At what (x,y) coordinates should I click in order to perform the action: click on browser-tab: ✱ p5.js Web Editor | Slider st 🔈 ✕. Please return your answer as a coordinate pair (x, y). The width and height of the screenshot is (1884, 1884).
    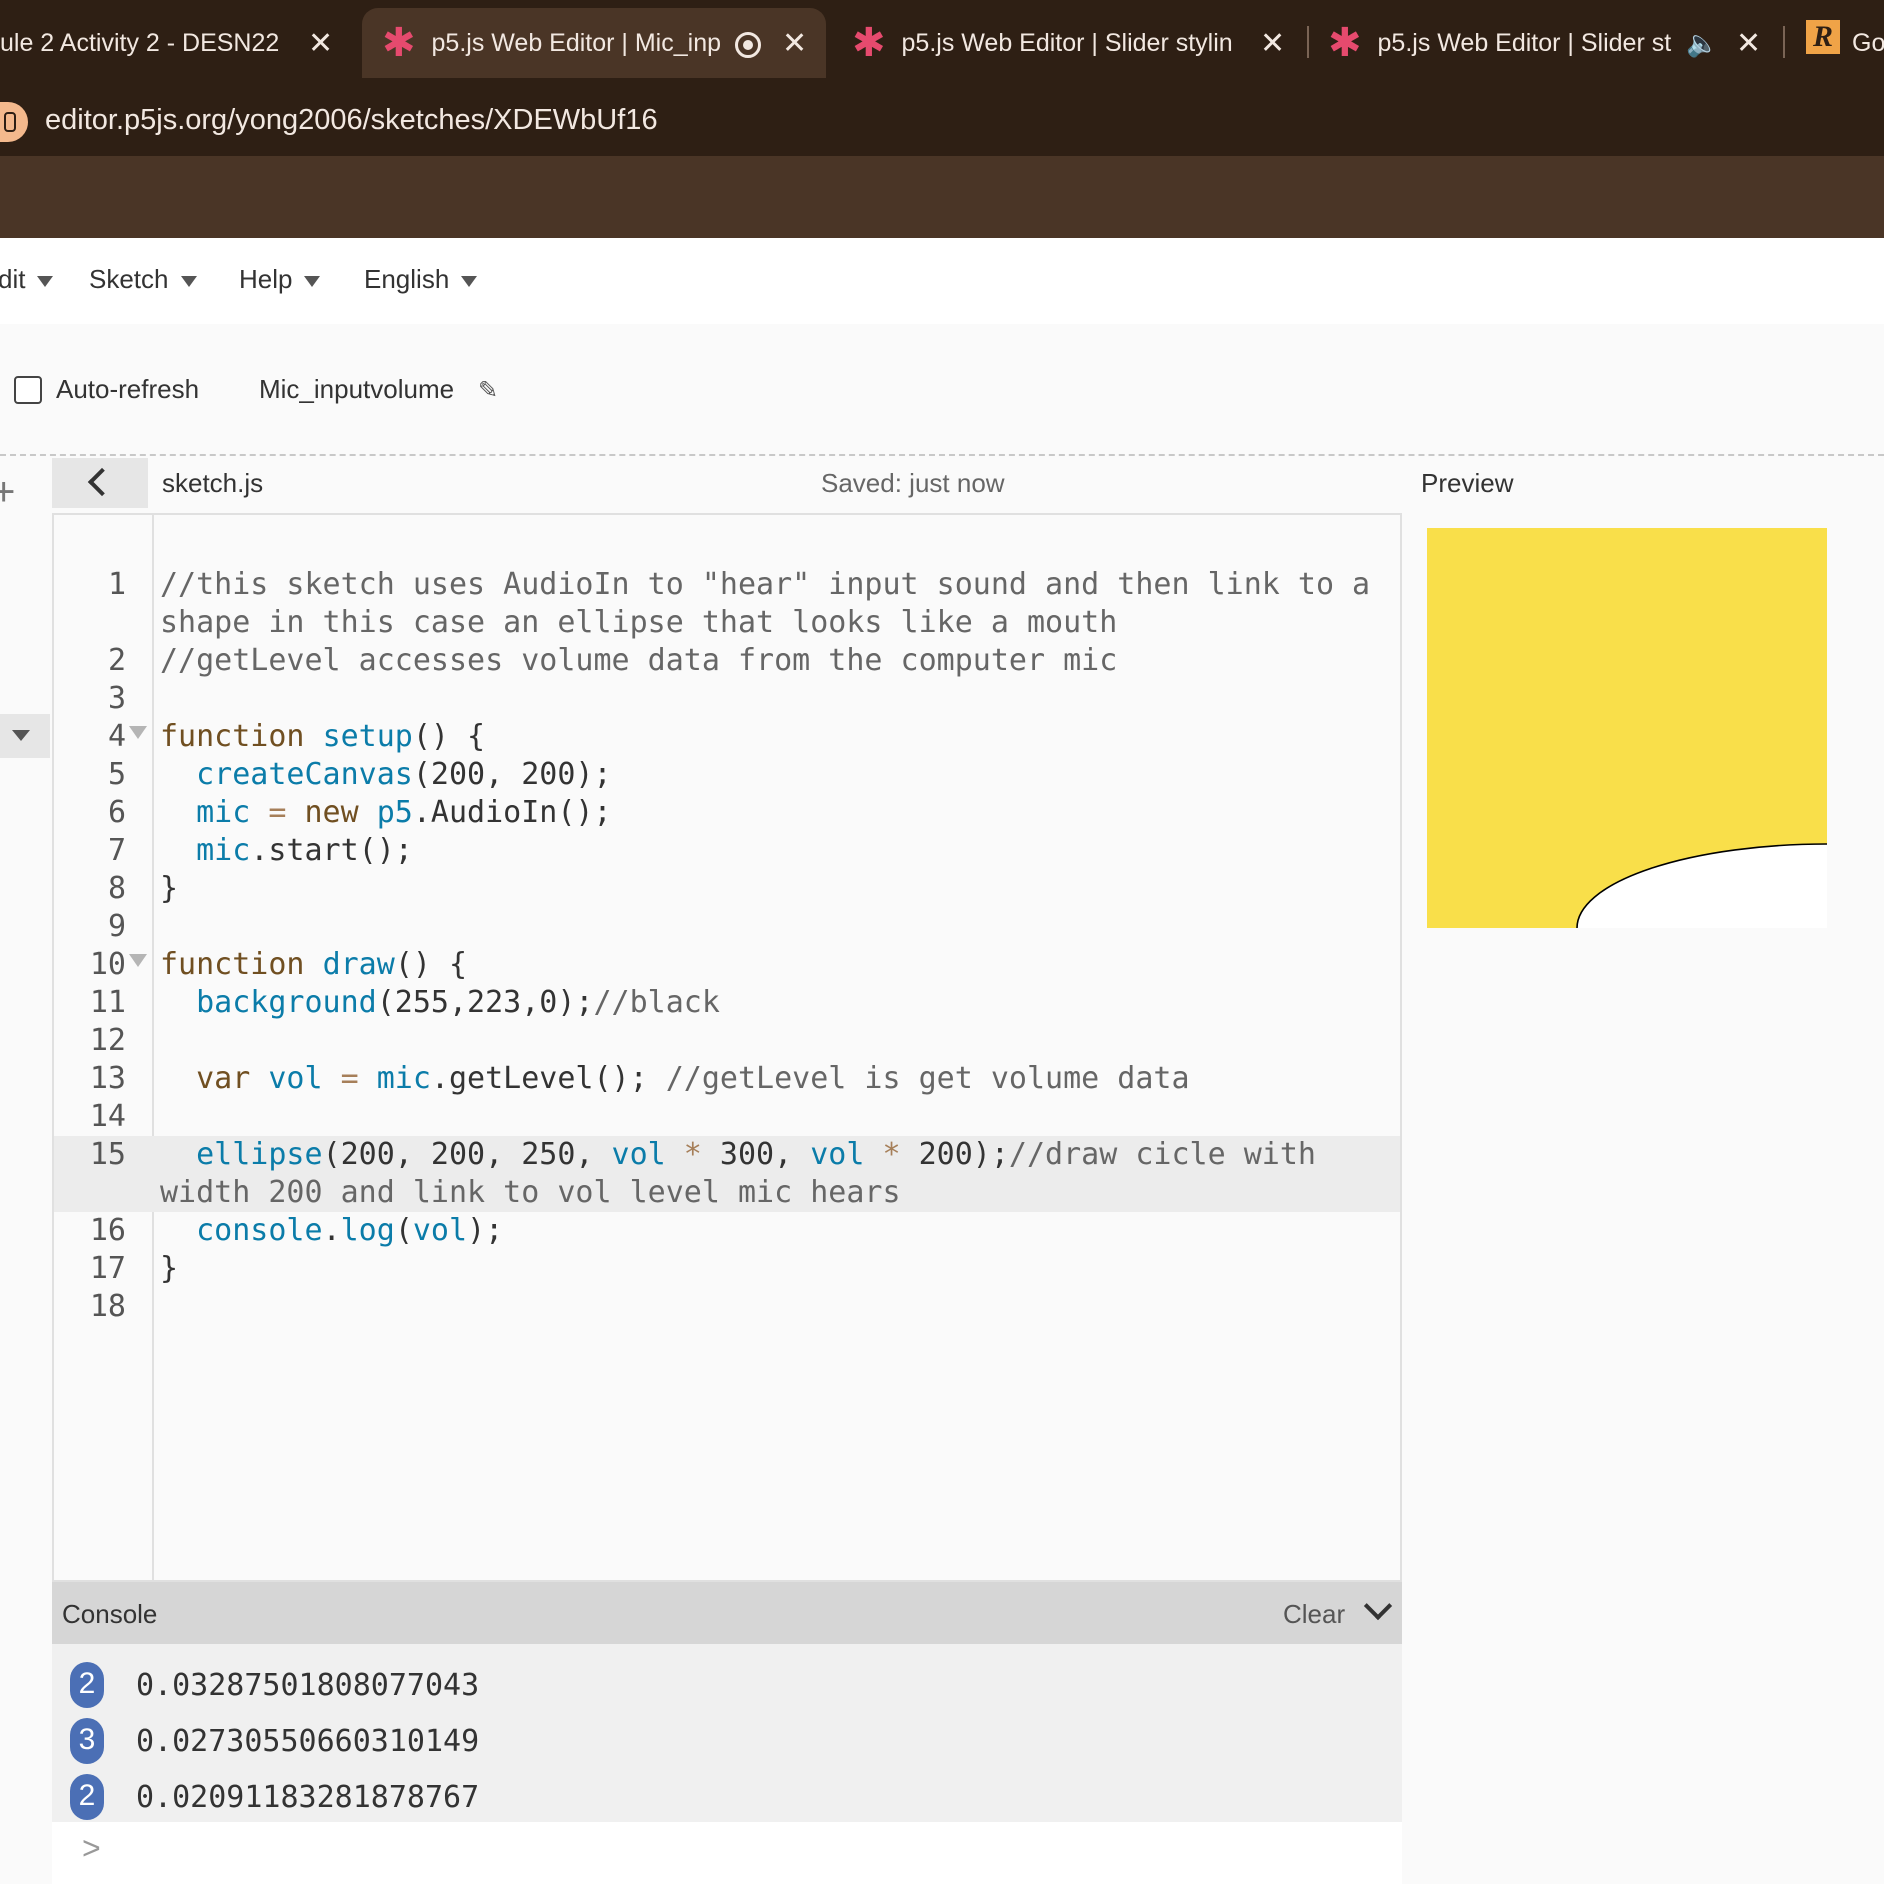
    Looking at the image, I should click on (1548, 43).